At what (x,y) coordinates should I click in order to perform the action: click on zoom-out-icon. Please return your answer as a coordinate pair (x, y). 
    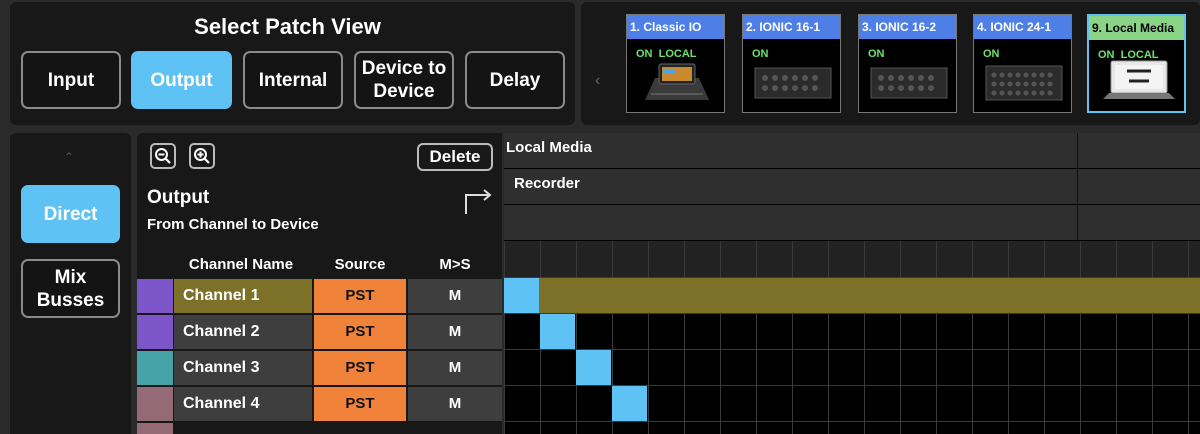
    Looking at the image, I should click on (163, 156).